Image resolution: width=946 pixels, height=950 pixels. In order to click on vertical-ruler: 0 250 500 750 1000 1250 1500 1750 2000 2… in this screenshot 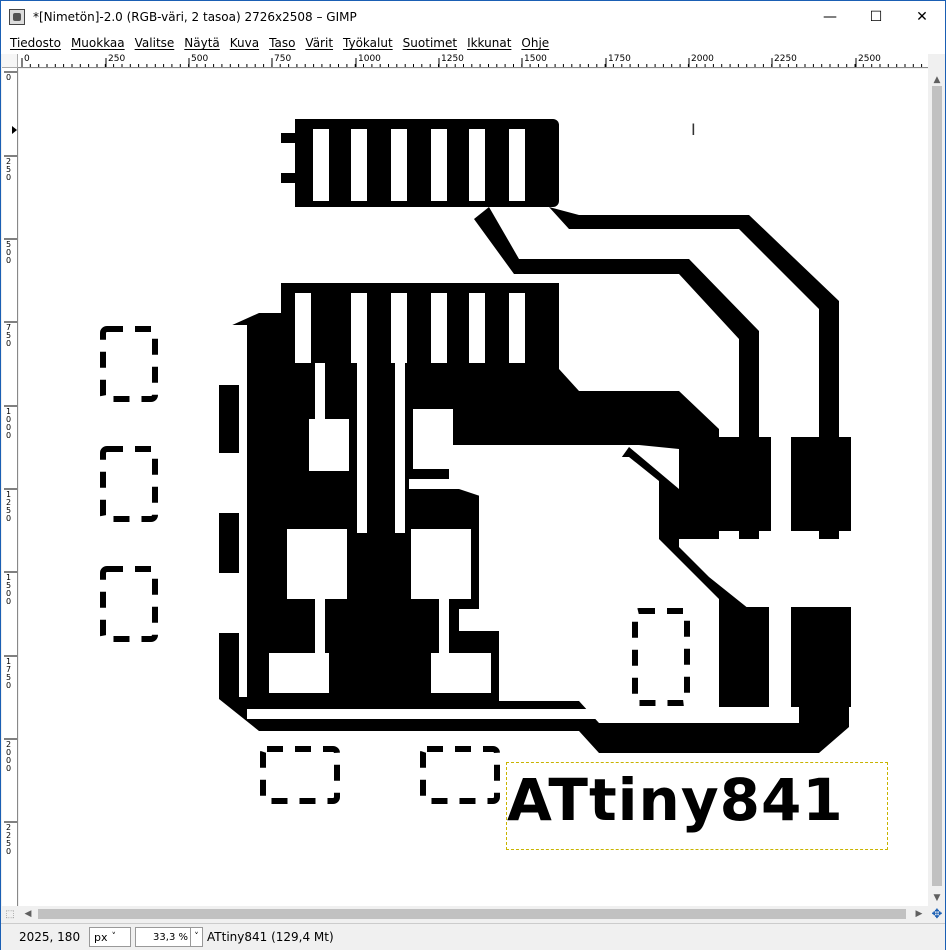, I will do `click(10, 487)`.